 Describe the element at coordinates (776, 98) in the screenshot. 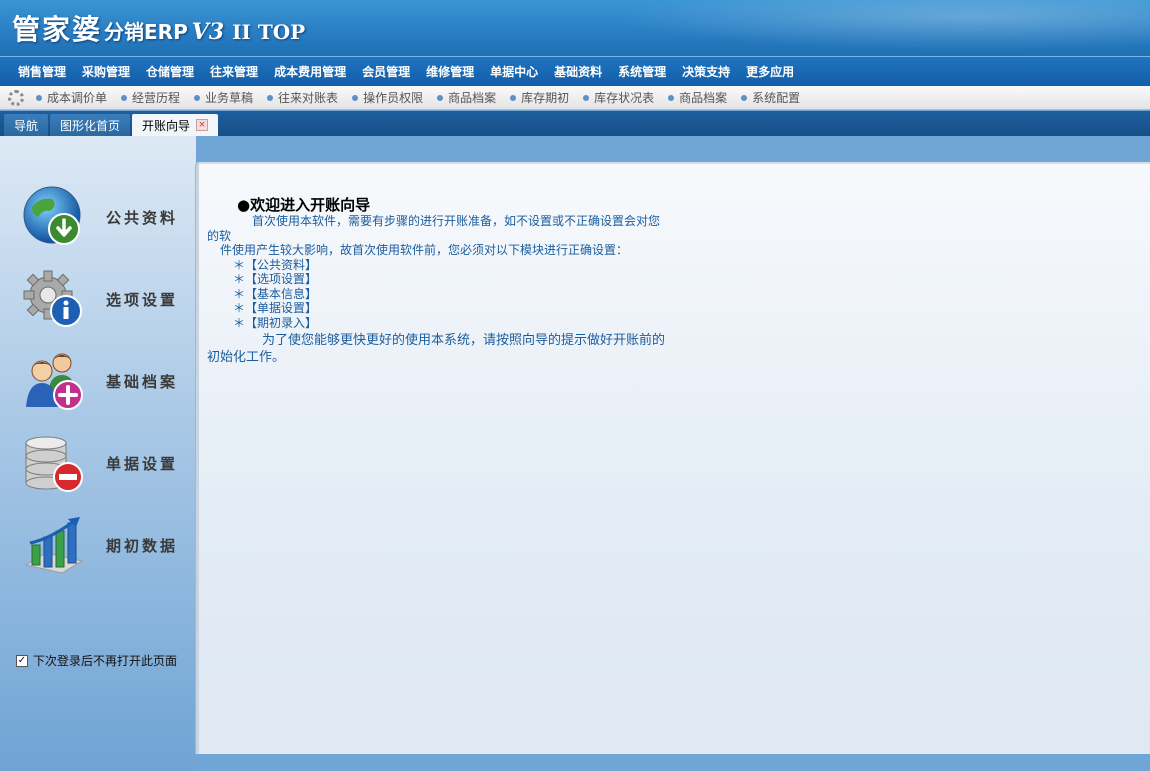

I see `quick-item-label: 系统配置` at that location.